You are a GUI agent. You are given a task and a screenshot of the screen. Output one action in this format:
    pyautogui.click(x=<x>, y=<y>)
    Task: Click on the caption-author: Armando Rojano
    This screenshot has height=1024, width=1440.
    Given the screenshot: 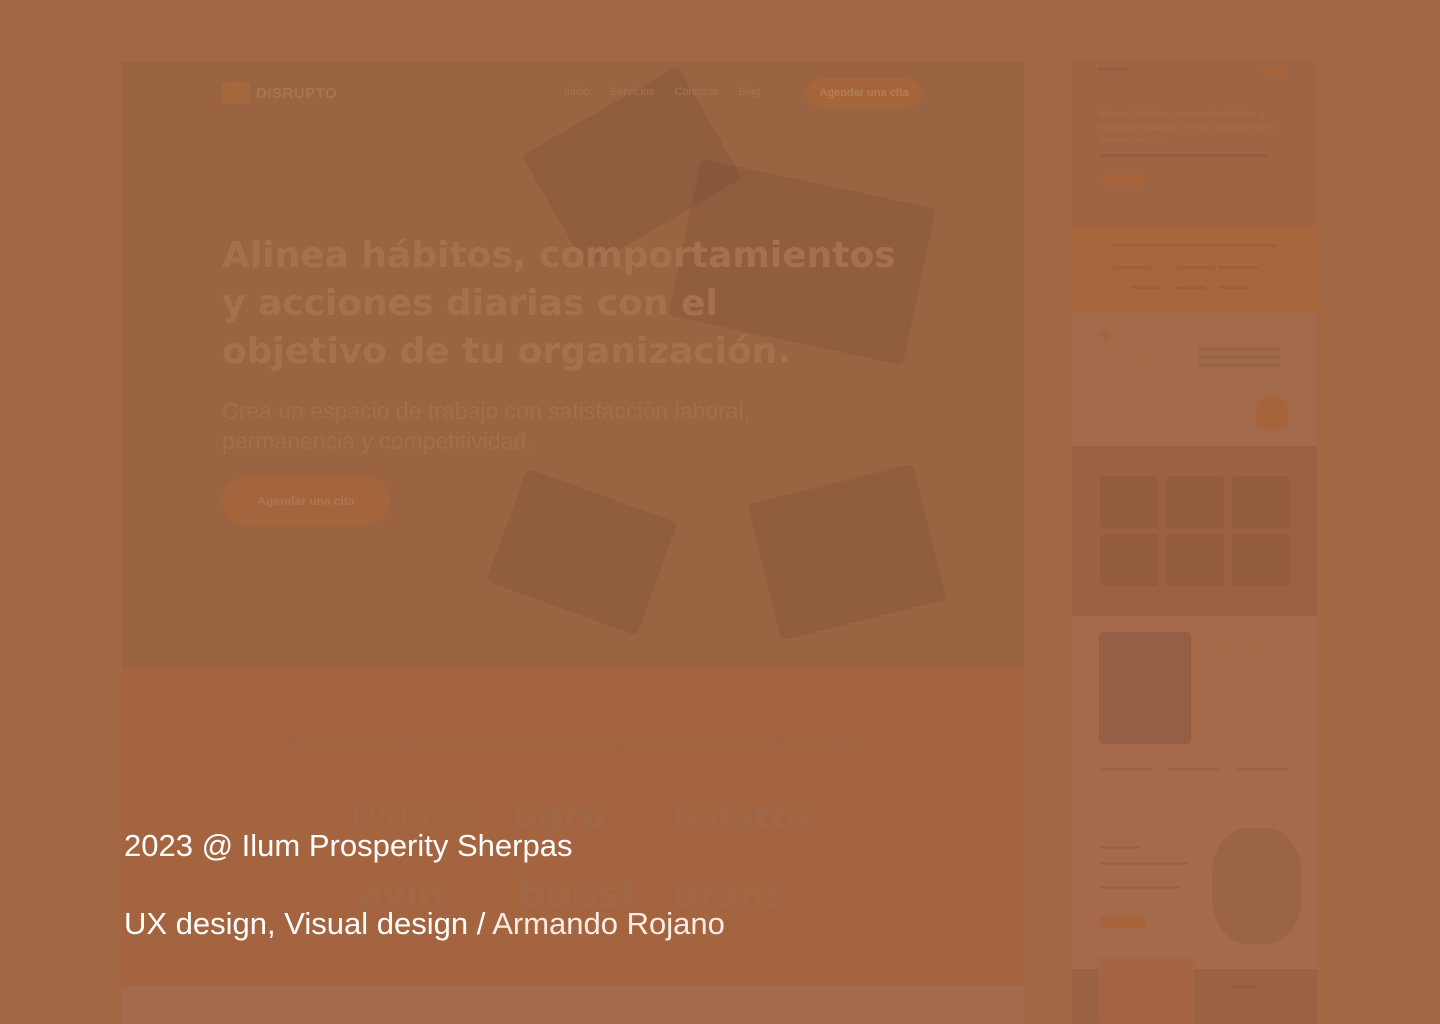 What is the action you would take?
    pyautogui.click(x=608, y=923)
    